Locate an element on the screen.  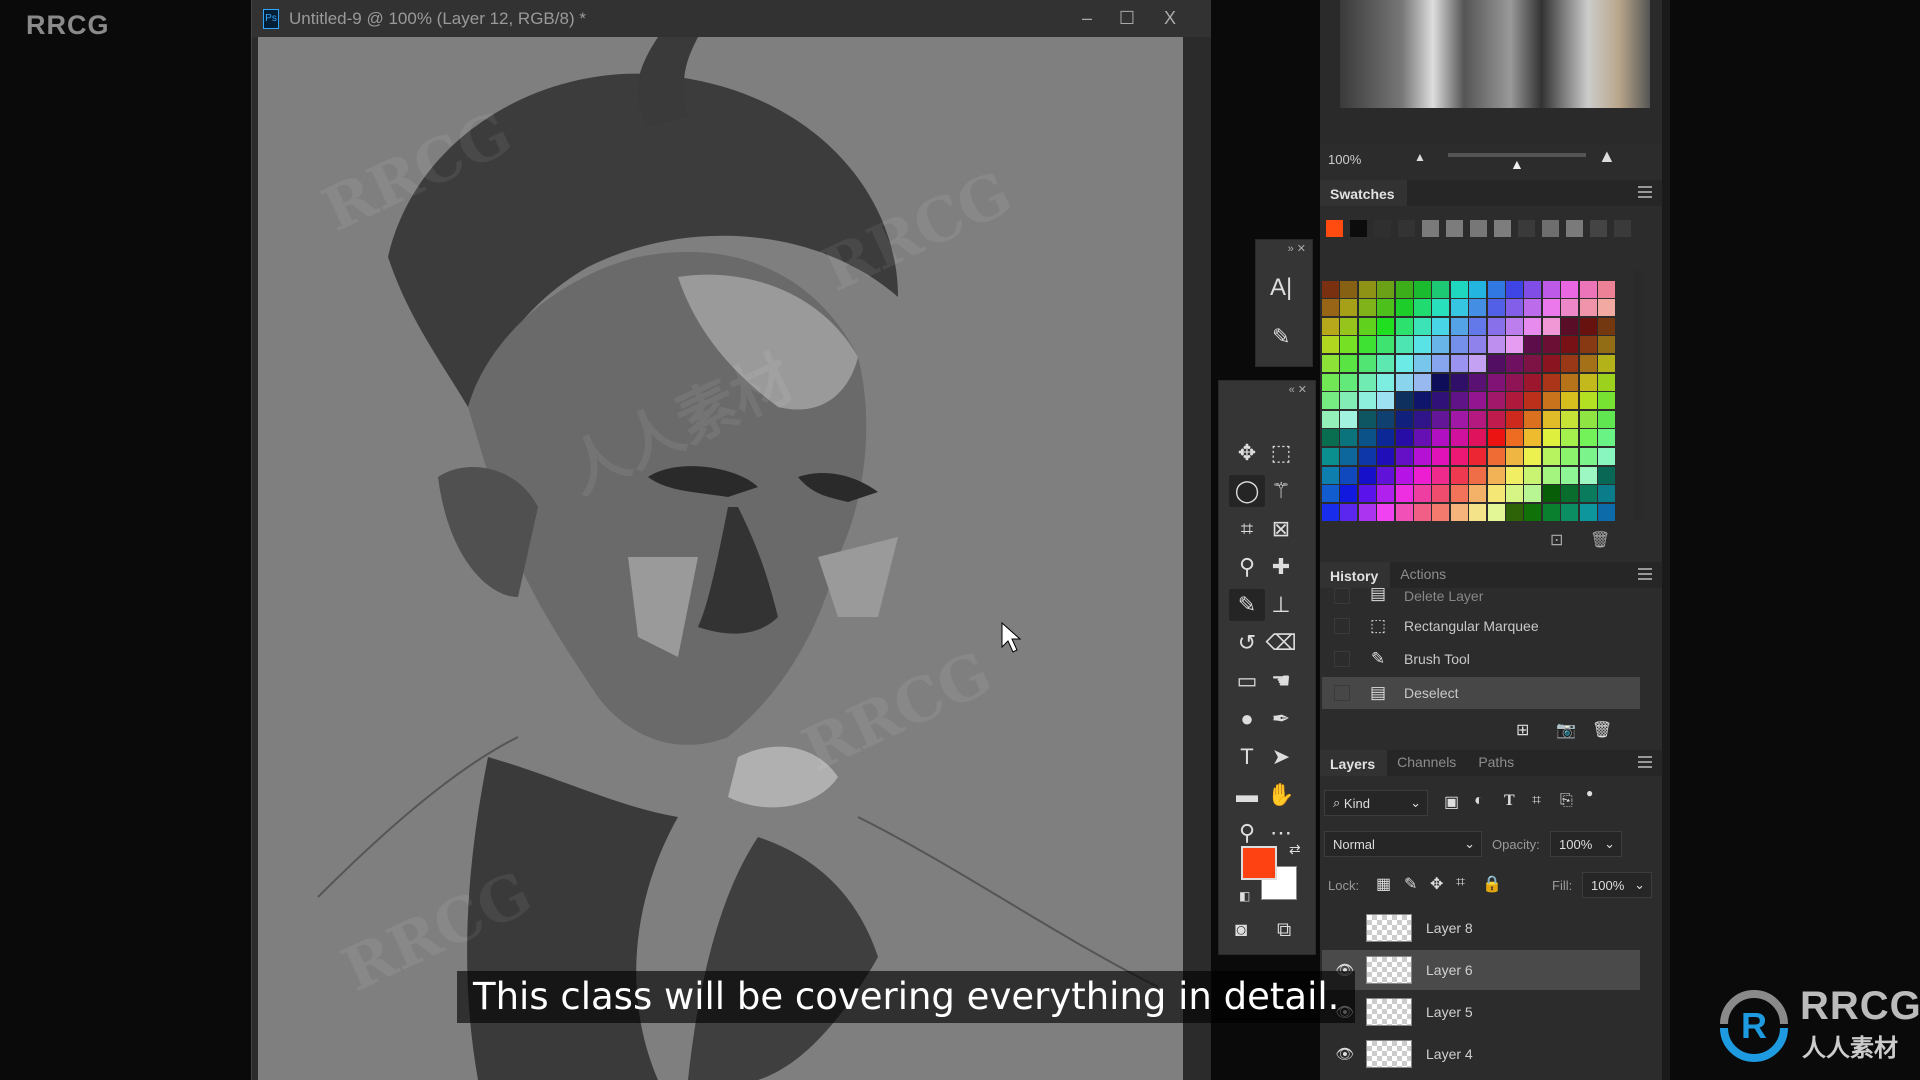
layer-row-selected: 👁Layer 6 is located at coordinates (1481, 970).